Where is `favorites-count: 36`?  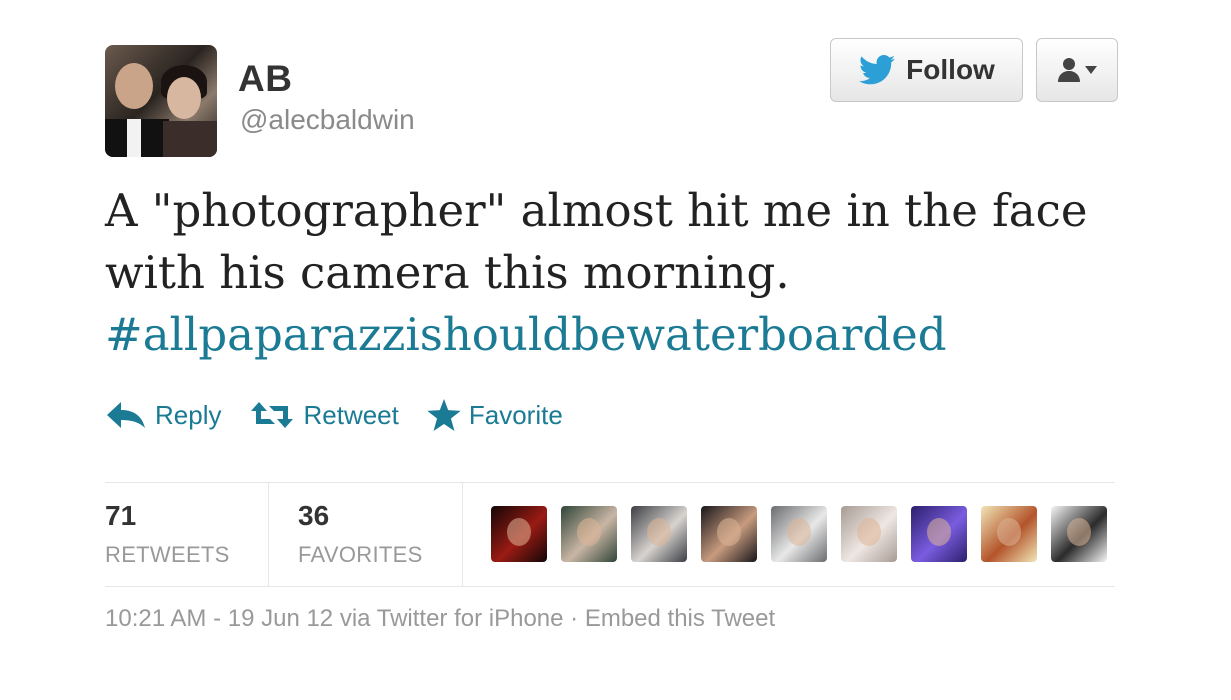 favorites-count: 36 is located at coordinates (314, 515).